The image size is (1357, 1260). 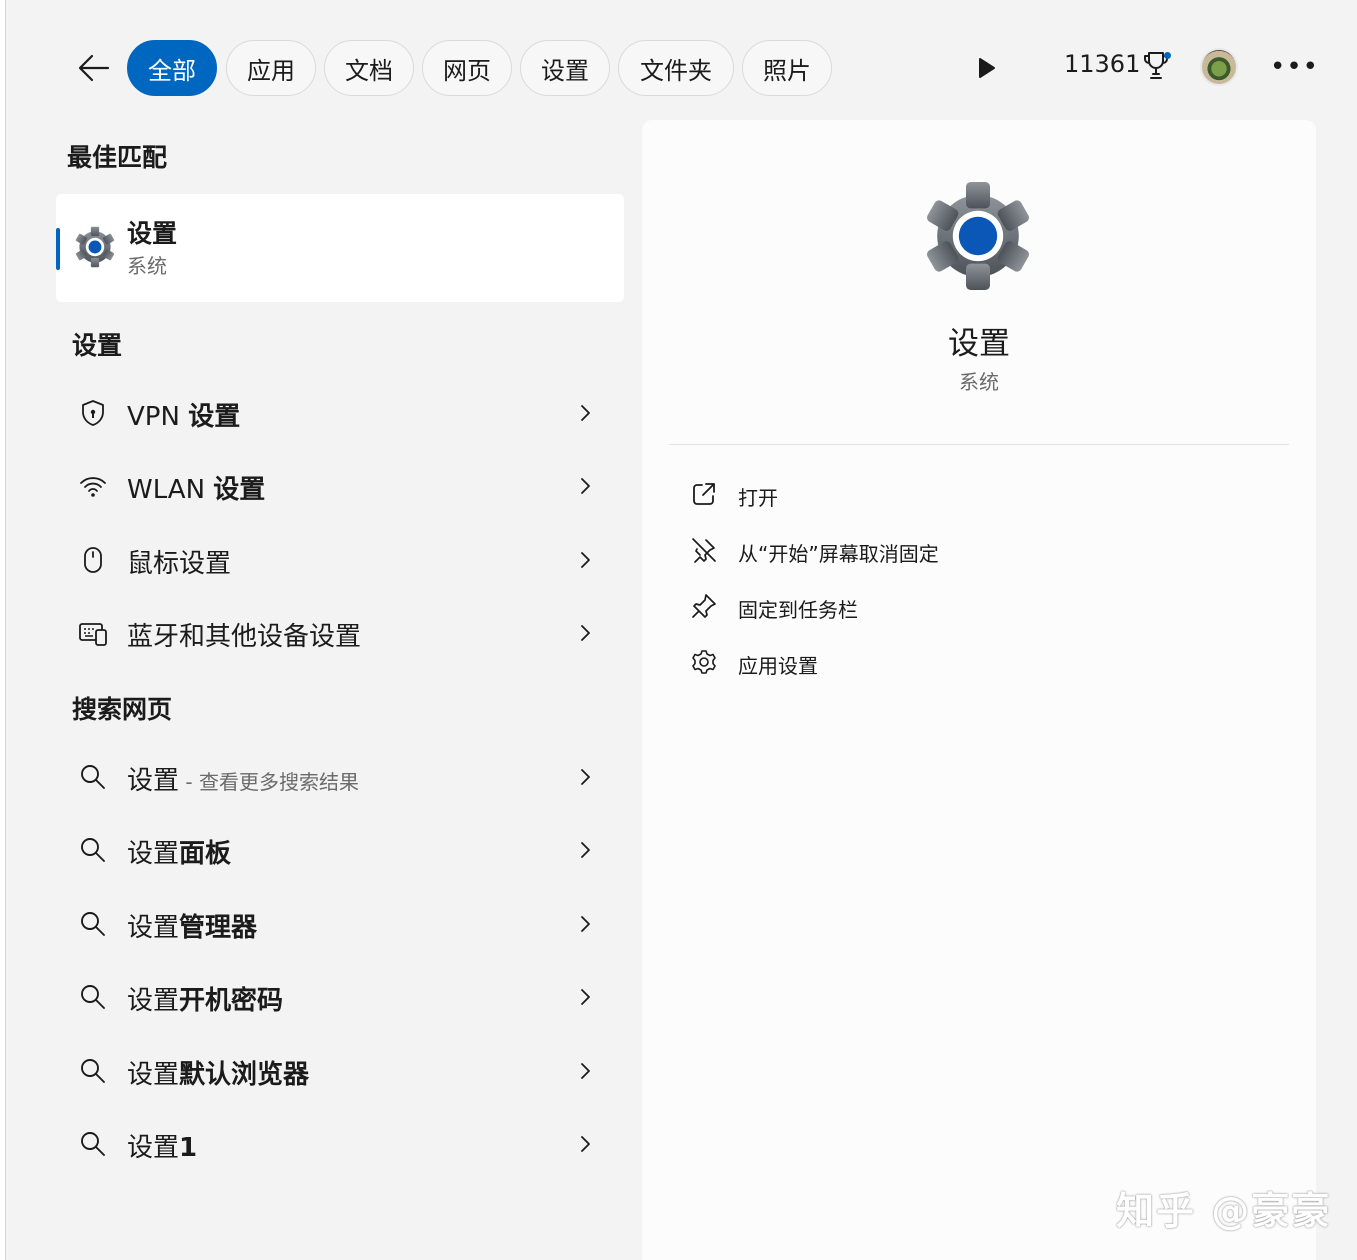 I want to click on settings-item-mouse: 鼠标设置, so click(x=340, y=560).